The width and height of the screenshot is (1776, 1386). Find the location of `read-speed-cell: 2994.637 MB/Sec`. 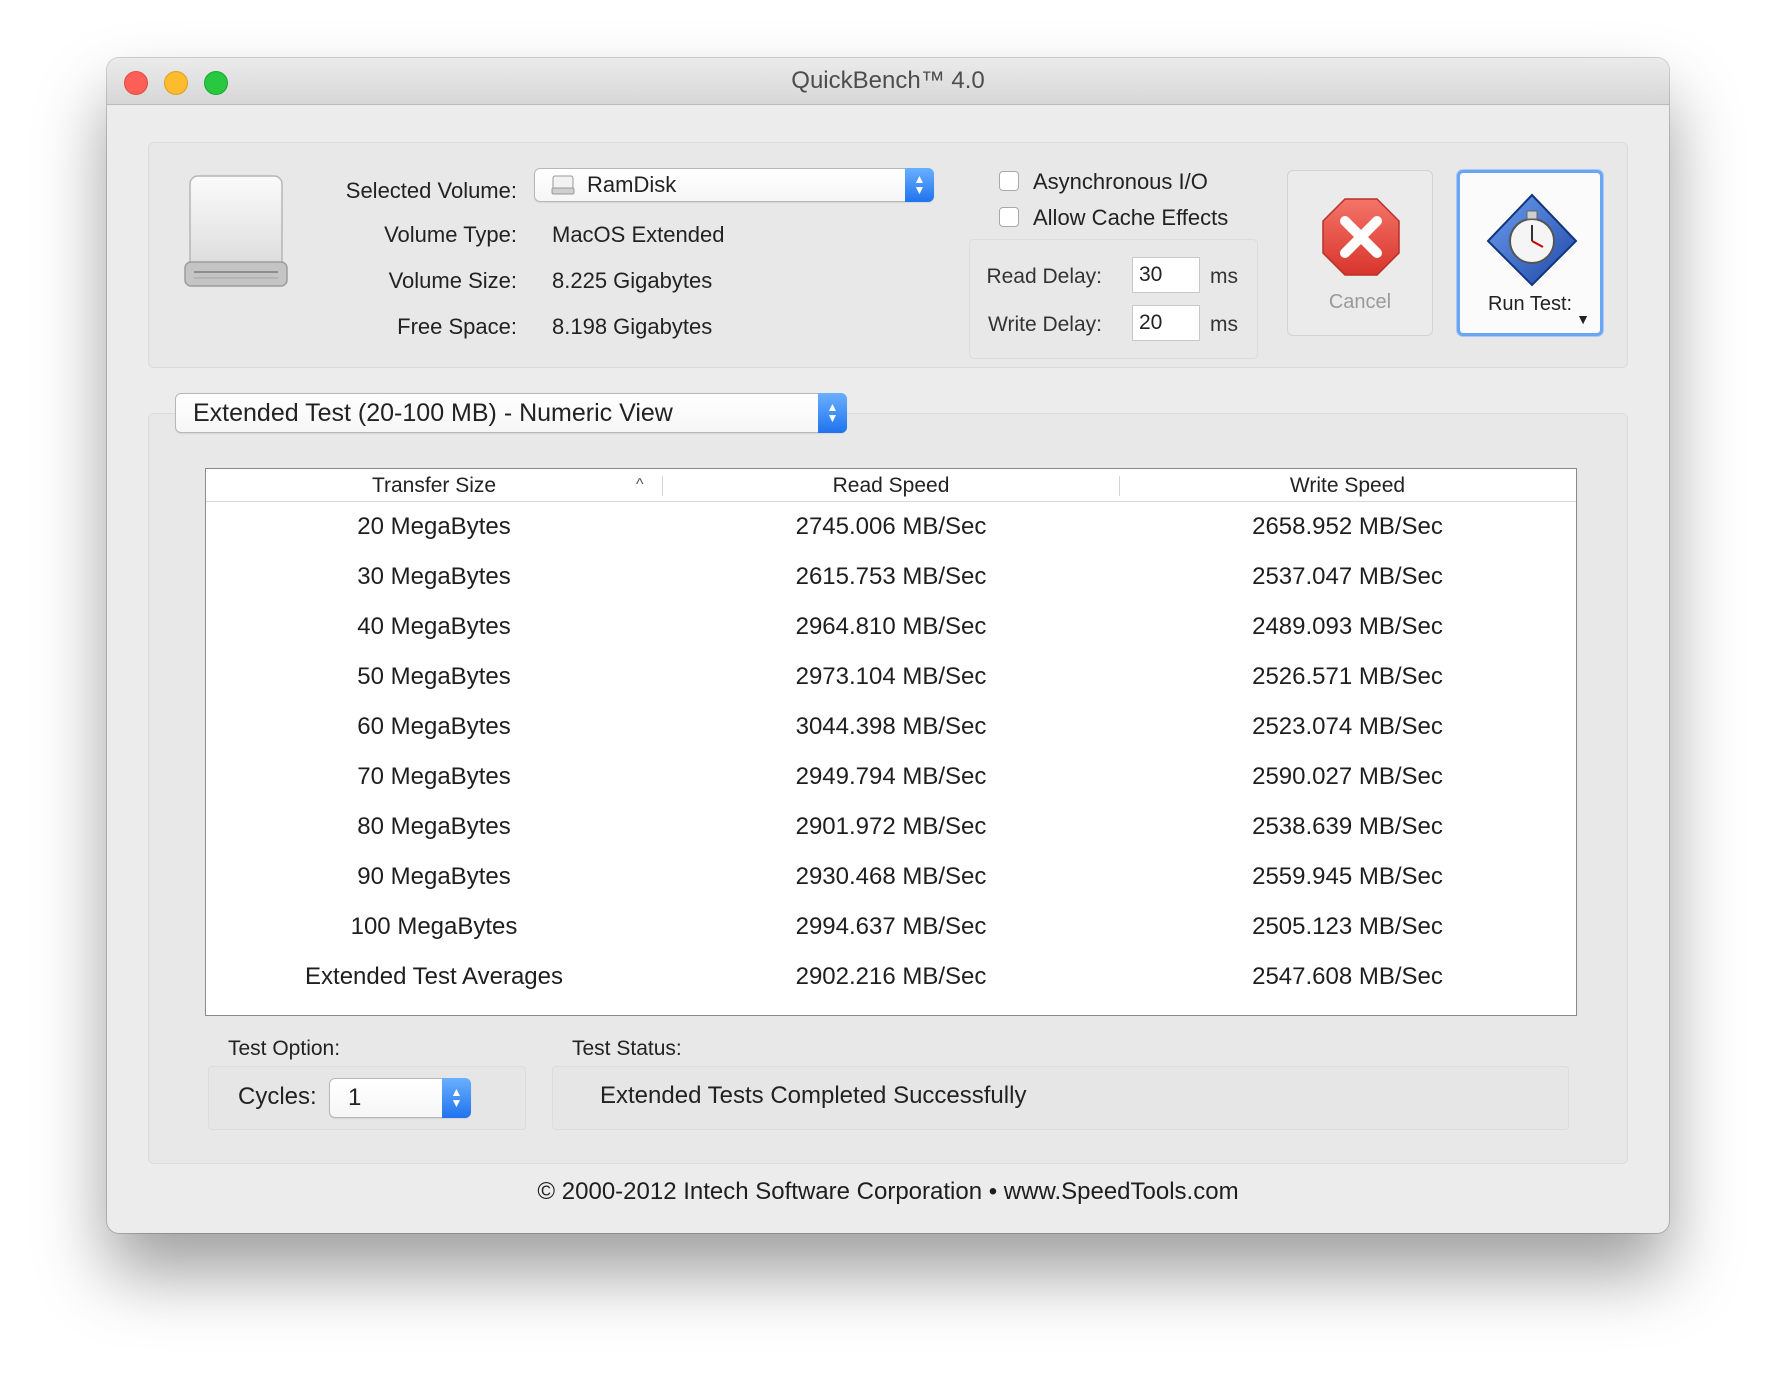

read-speed-cell: 2994.637 MB/Sec is located at coordinates (891, 926).